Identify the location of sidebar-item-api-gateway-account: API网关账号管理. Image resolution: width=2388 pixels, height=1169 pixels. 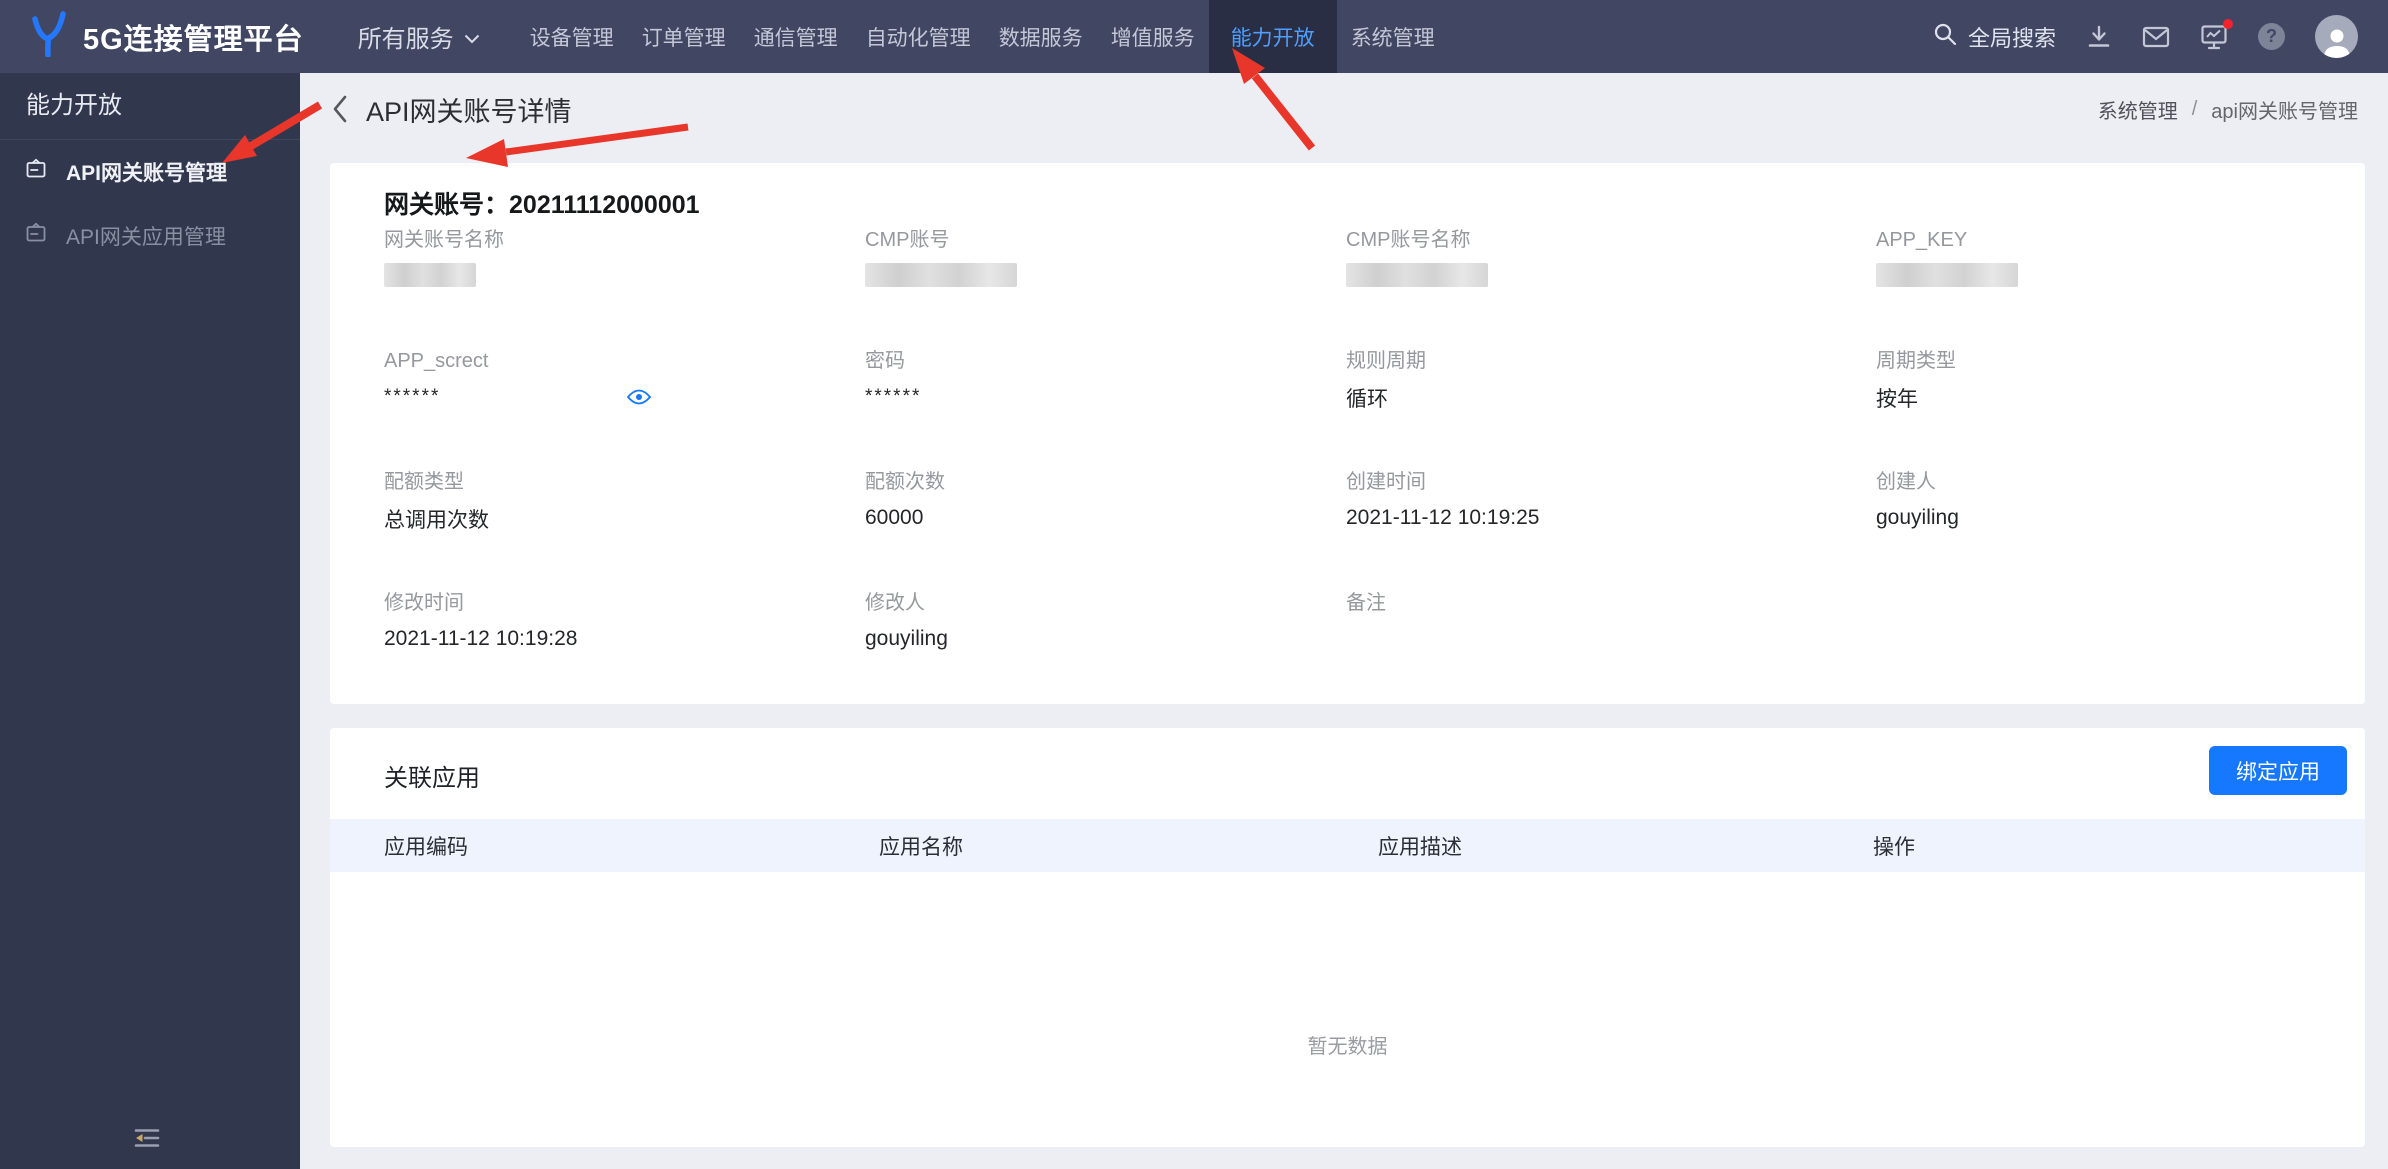
(150, 172).